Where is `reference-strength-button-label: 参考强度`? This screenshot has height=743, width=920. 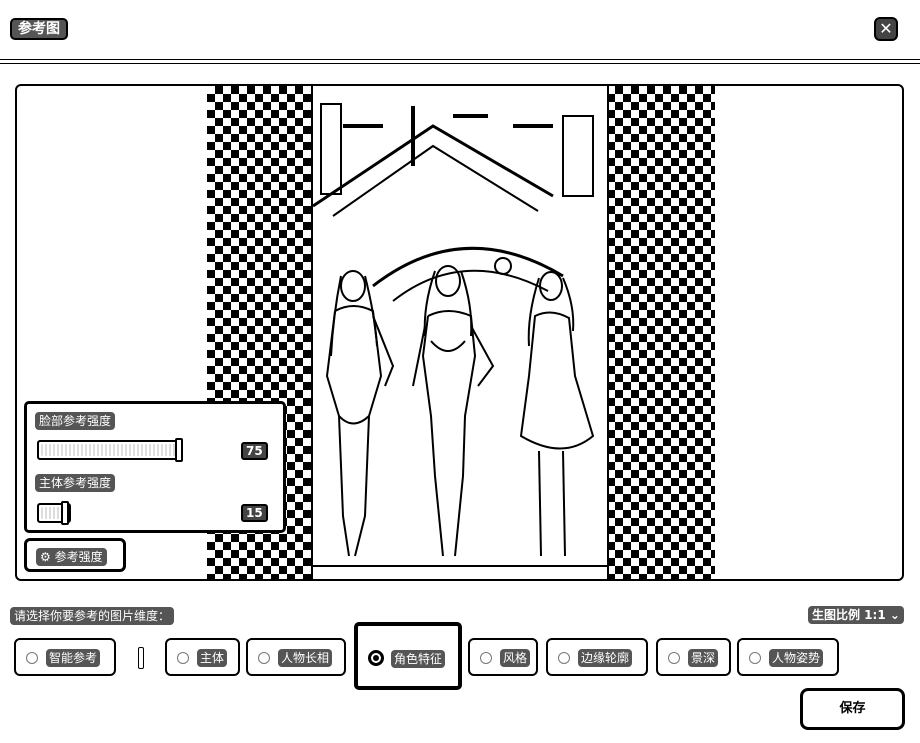 reference-strength-button-label: 参考强度 is located at coordinates (78, 557).